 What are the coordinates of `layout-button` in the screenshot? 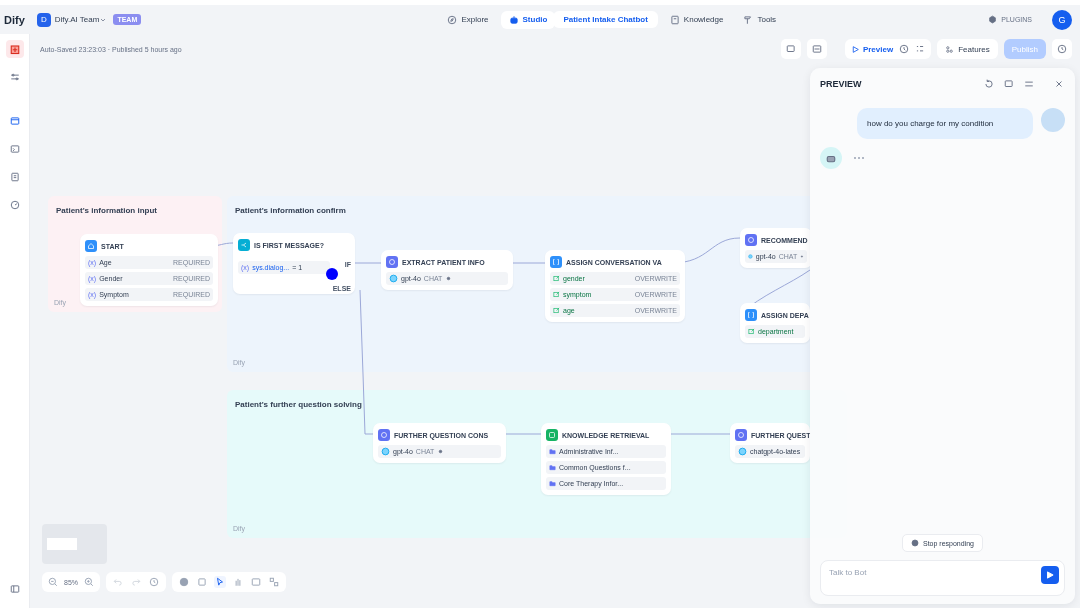 It's located at (274, 582).